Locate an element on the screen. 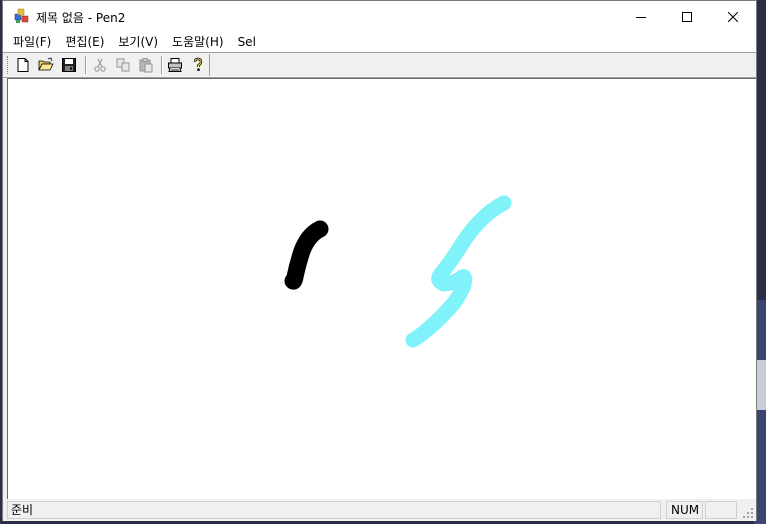 The height and width of the screenshot is (524, 766). maximize-button is located at coordinates (687, 16).